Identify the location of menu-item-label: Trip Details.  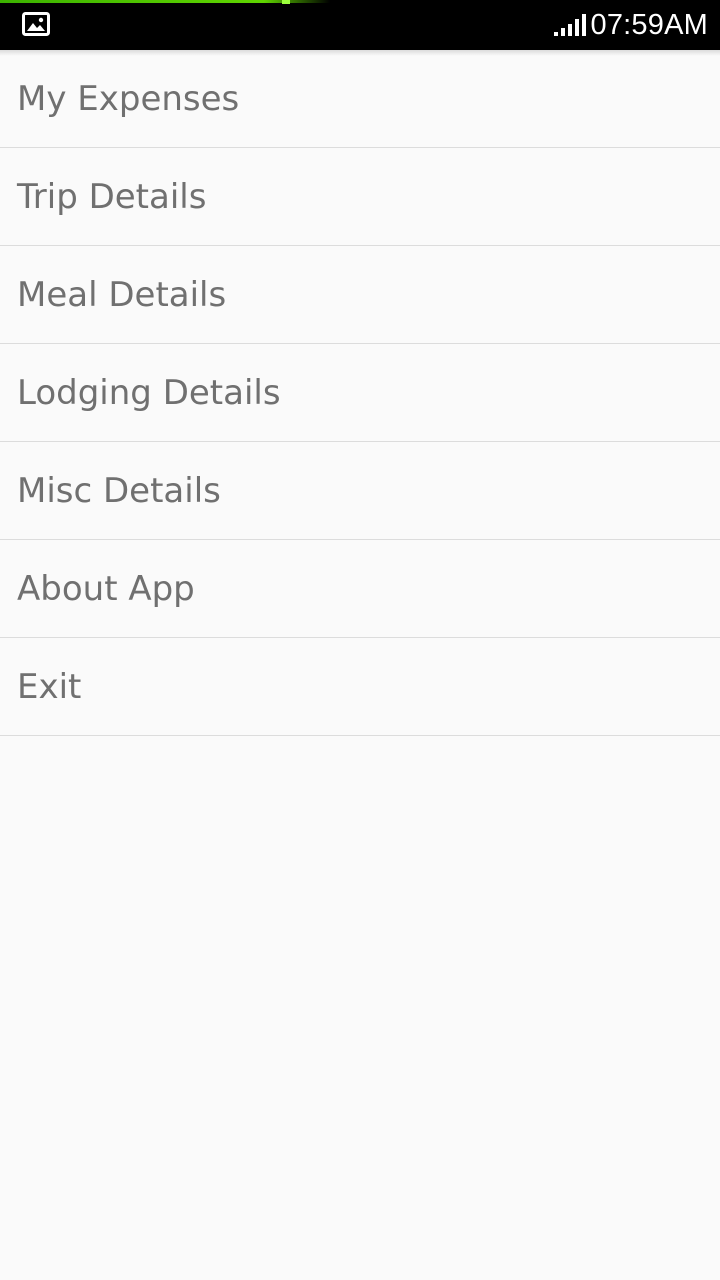
(112, 196).